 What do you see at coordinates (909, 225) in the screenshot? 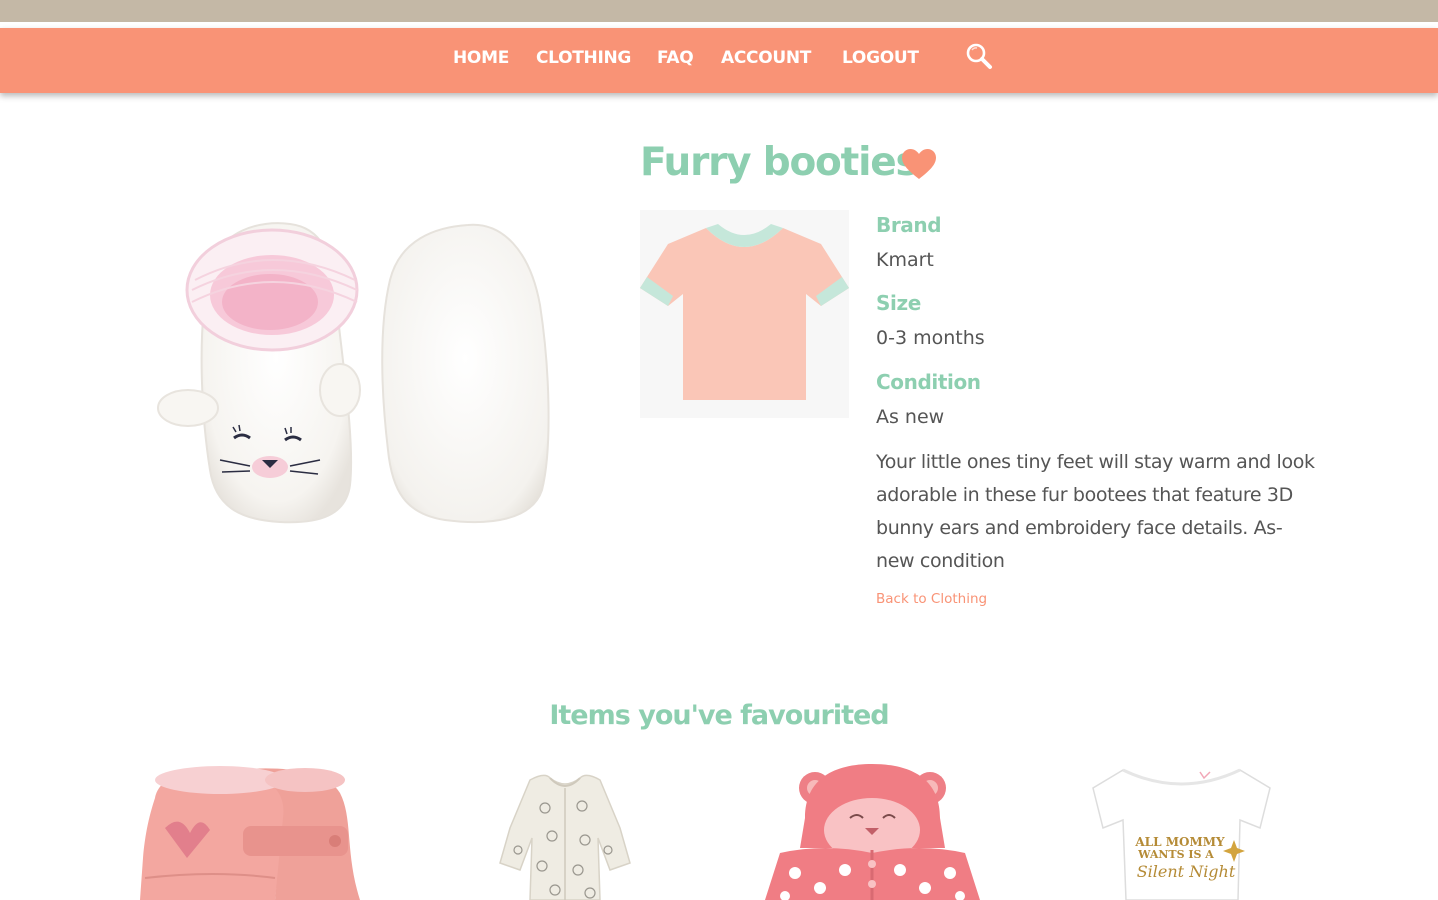
I see `brand-label: Brand` at bounding box center [909, 225].